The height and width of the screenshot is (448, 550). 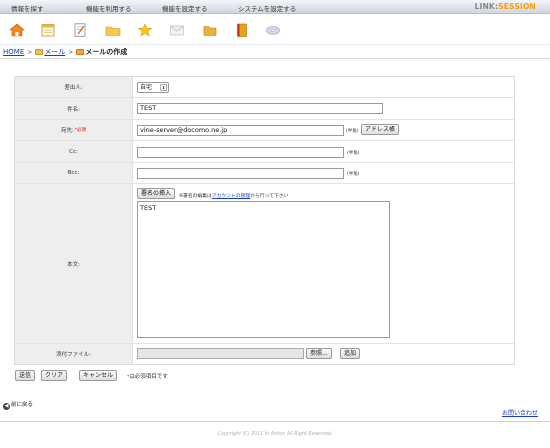 I want to click on cc-label: Cc:, so click(x=74, y=151).